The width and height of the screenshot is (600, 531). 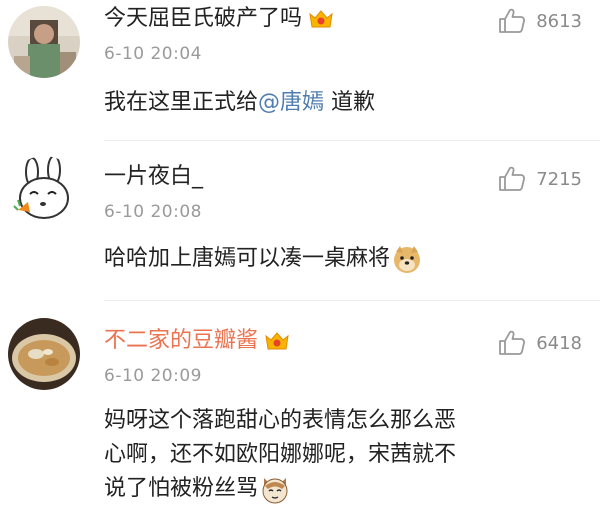 I want to click on like-button: 8613, so click(x=540, y=21).